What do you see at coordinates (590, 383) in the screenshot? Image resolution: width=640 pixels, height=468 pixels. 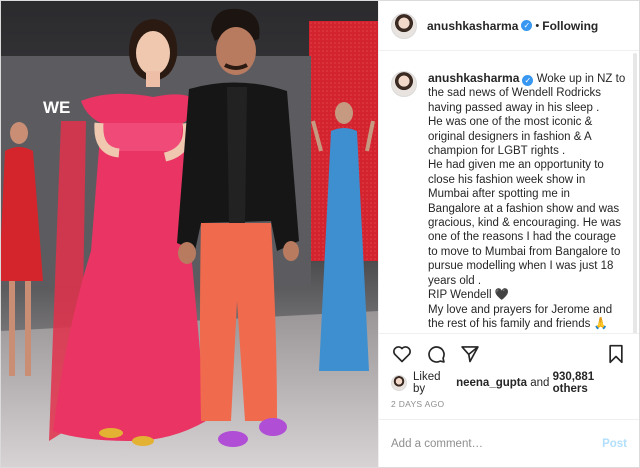 I see `likes-count-link: 930,881 others` at bounding box center [590, 383].